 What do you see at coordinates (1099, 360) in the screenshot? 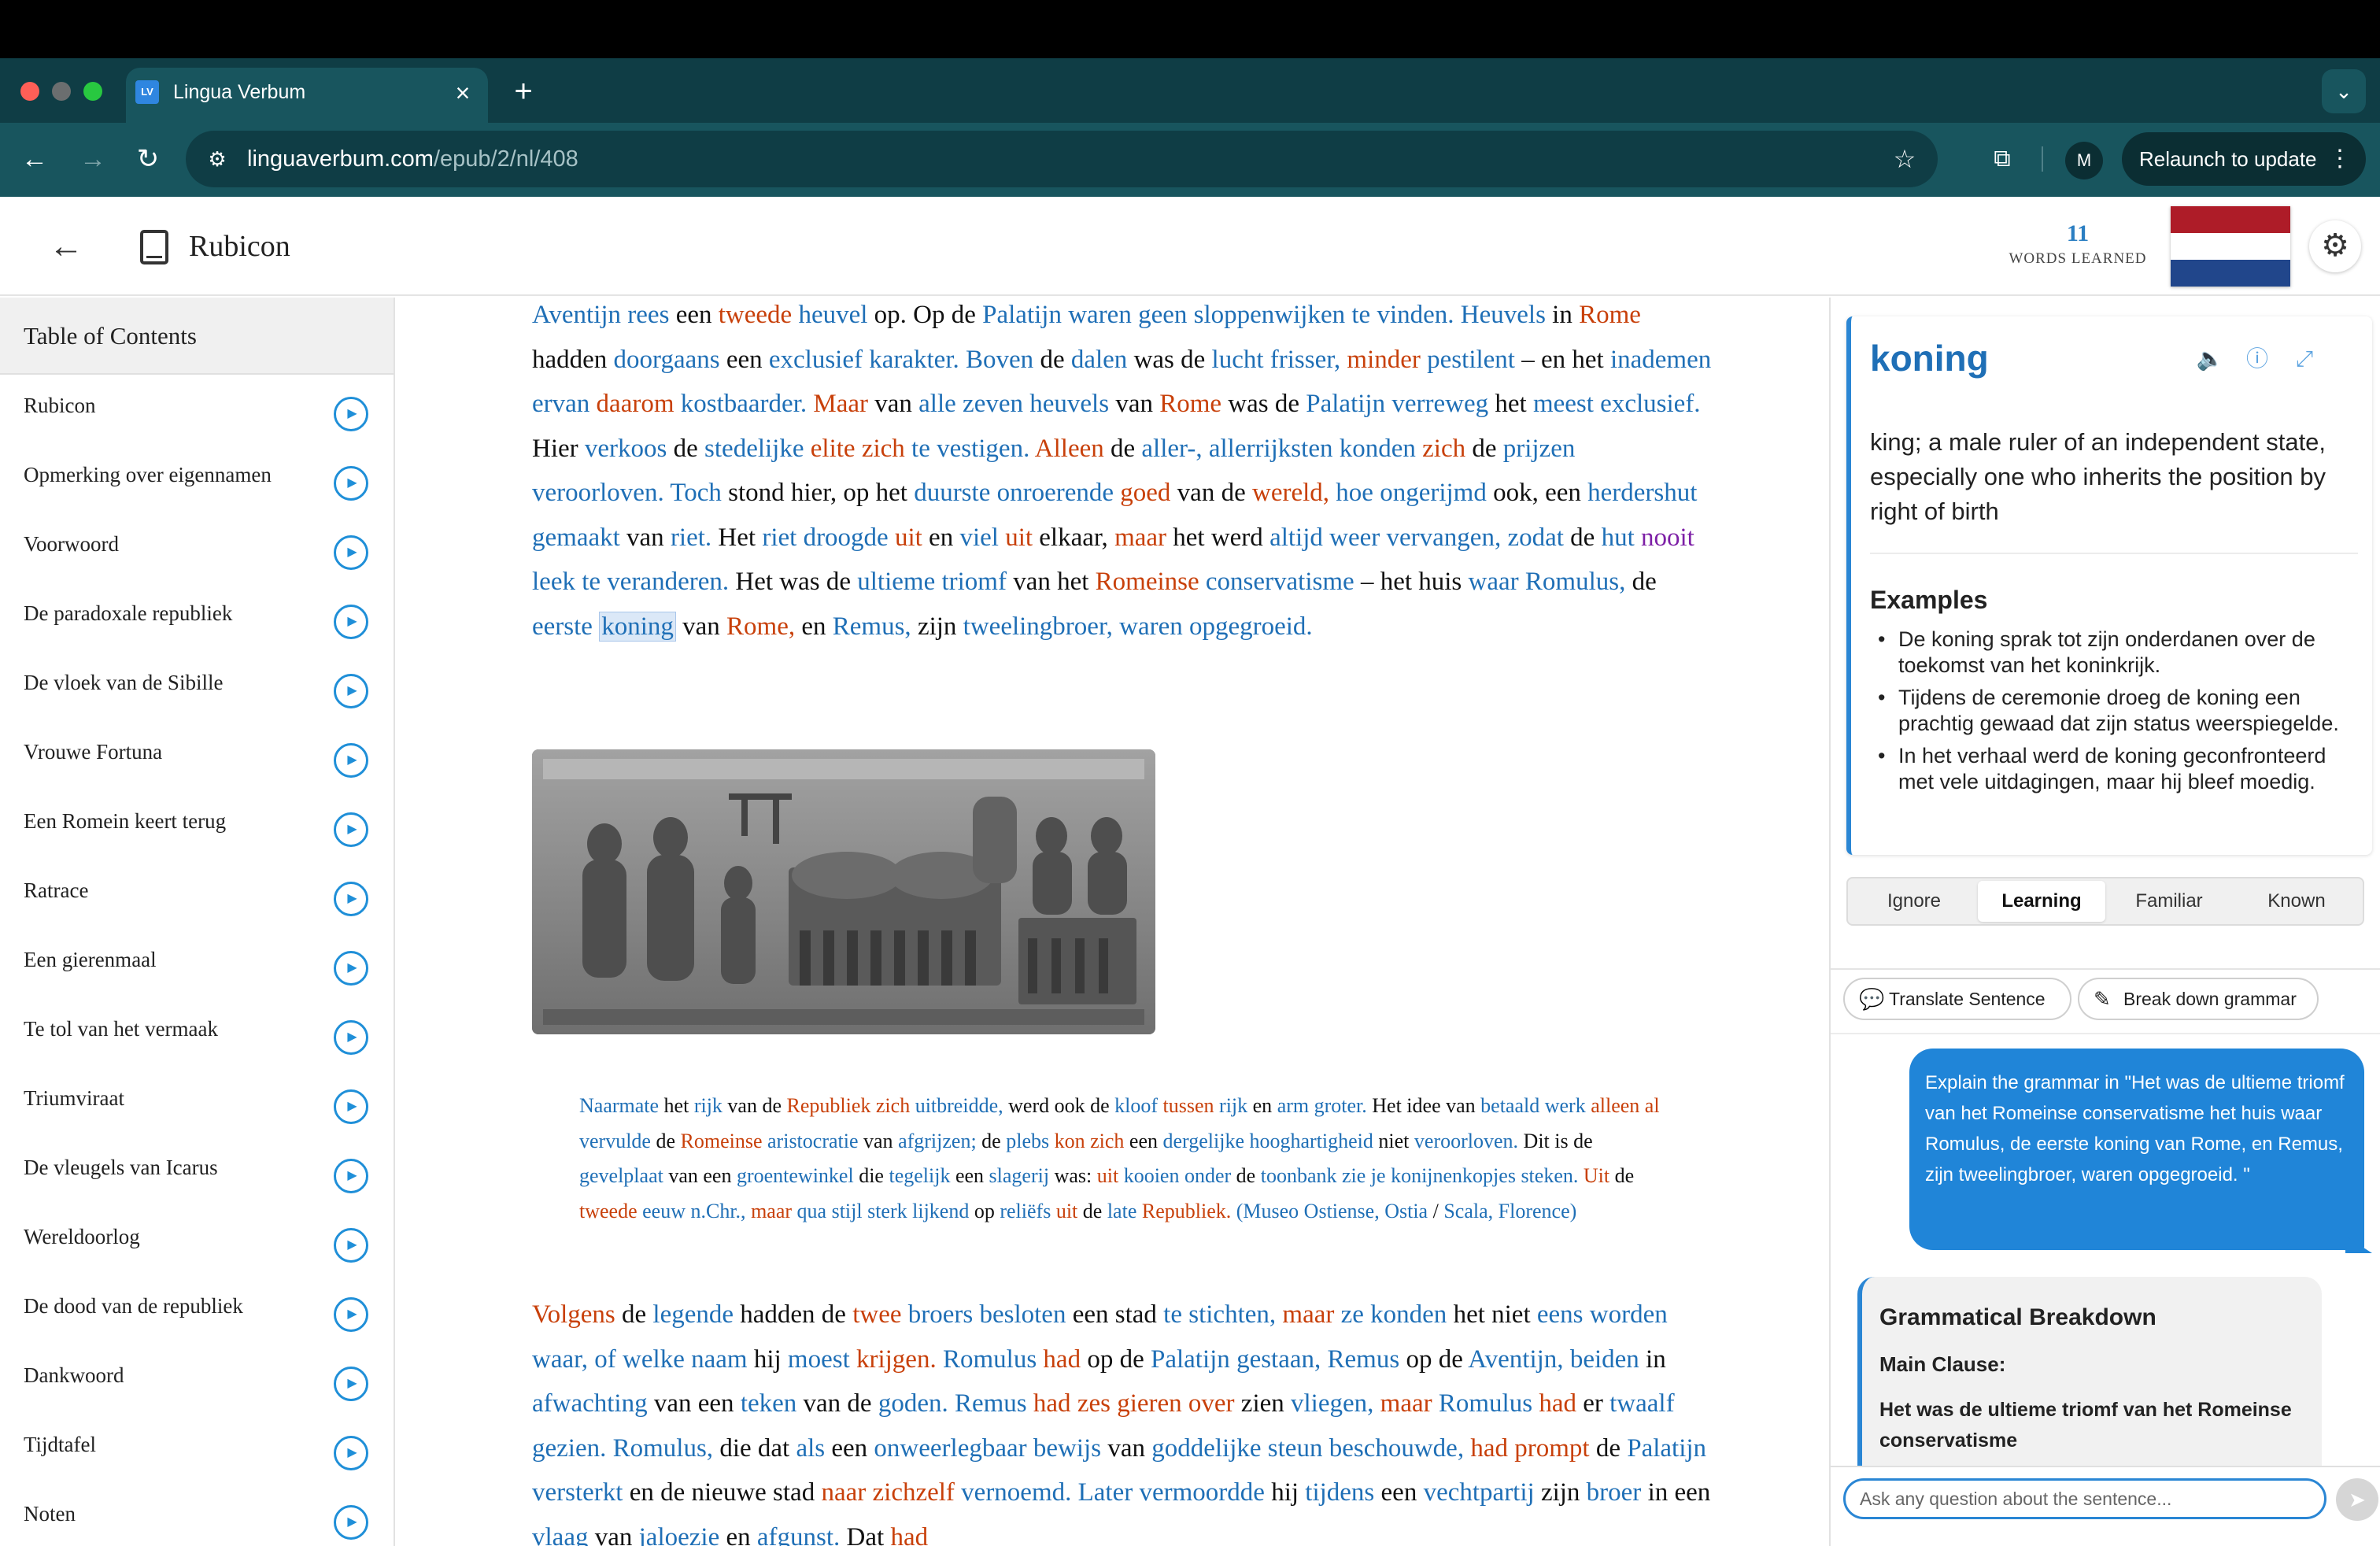
I see `word-token: dalen` at bounding box center [1099, 360].